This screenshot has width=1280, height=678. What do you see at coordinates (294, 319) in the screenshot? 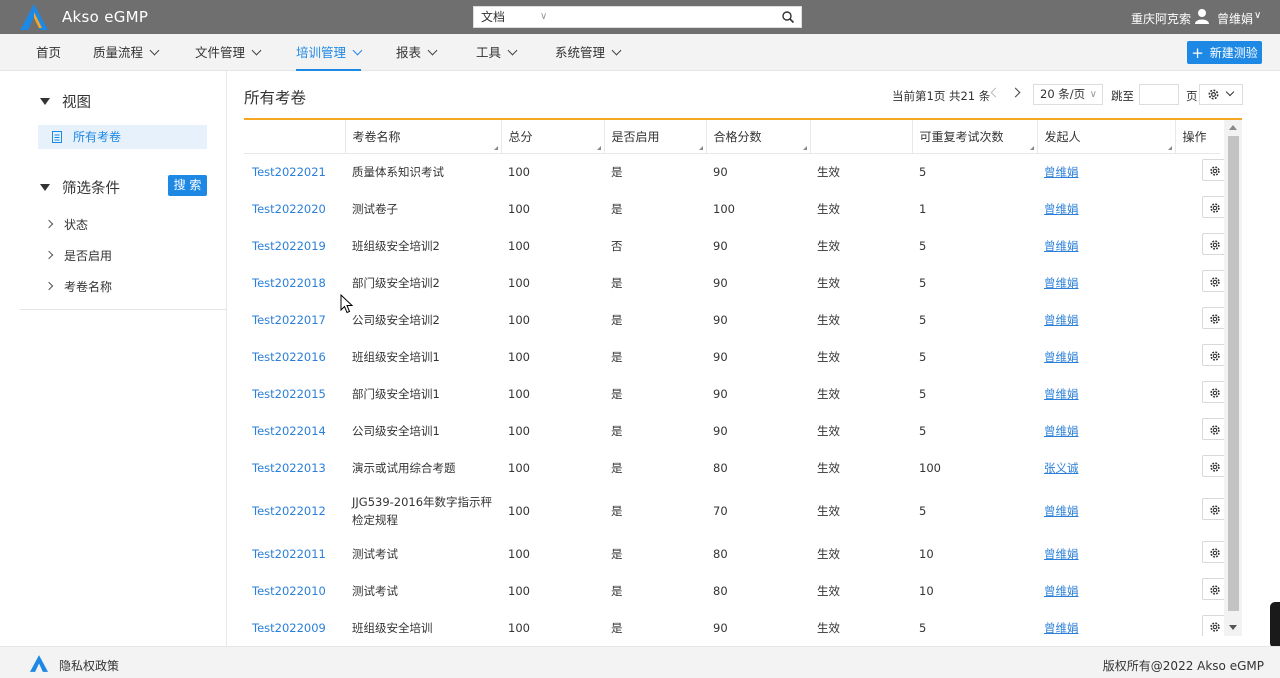
I see `paper-code-link: Test2022017` at bounding box center [294, 319].